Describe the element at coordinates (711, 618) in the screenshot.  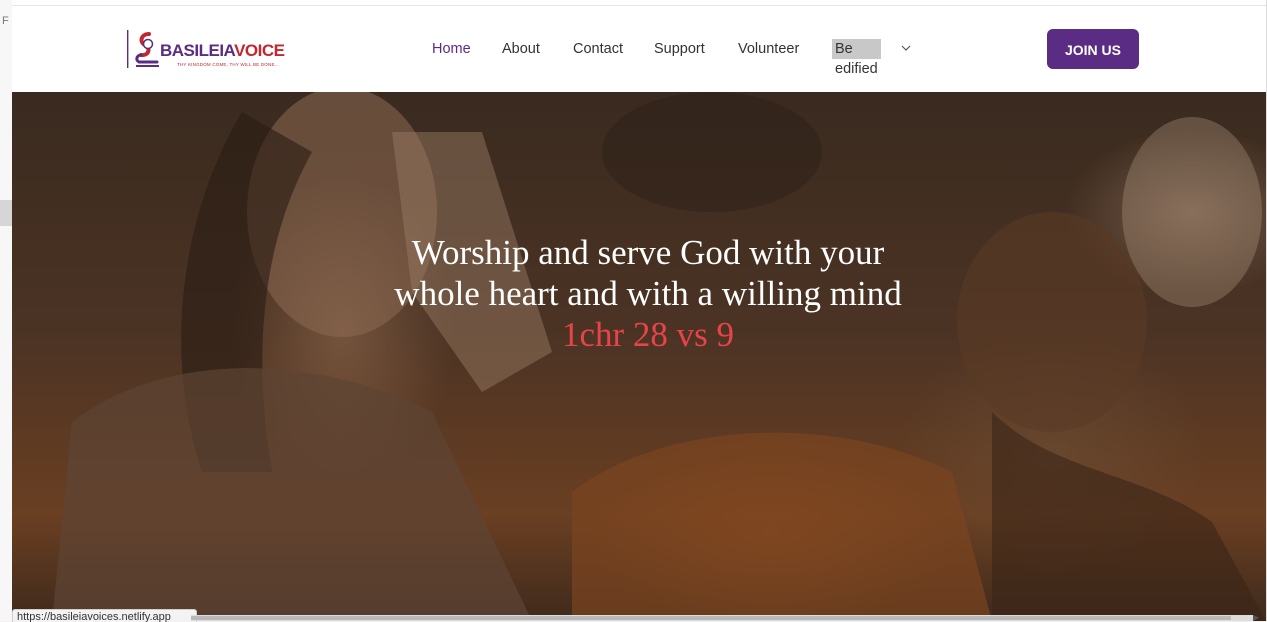
I see `scrollbar-thumb` at that location.